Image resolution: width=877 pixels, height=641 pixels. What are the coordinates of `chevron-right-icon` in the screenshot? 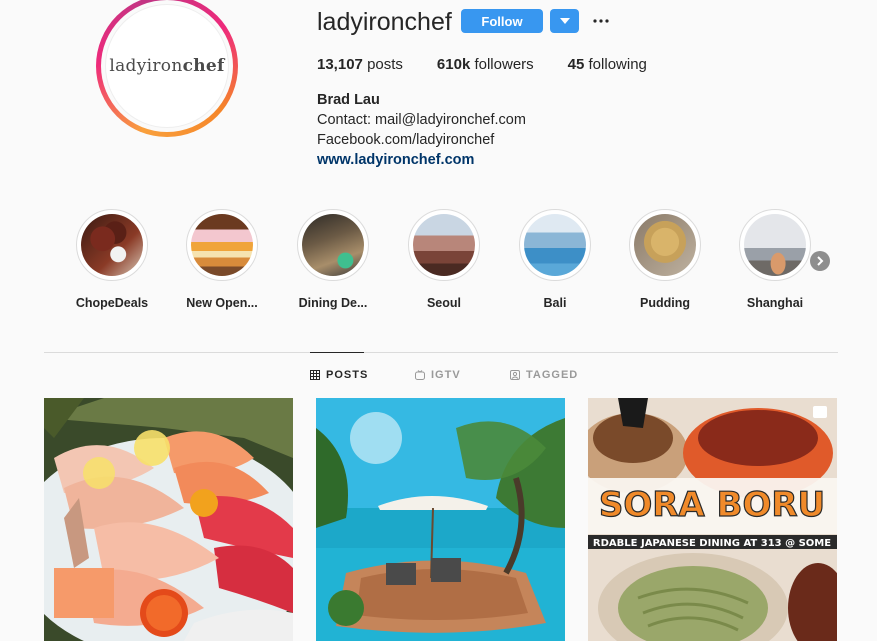 It's located at (820, 261).